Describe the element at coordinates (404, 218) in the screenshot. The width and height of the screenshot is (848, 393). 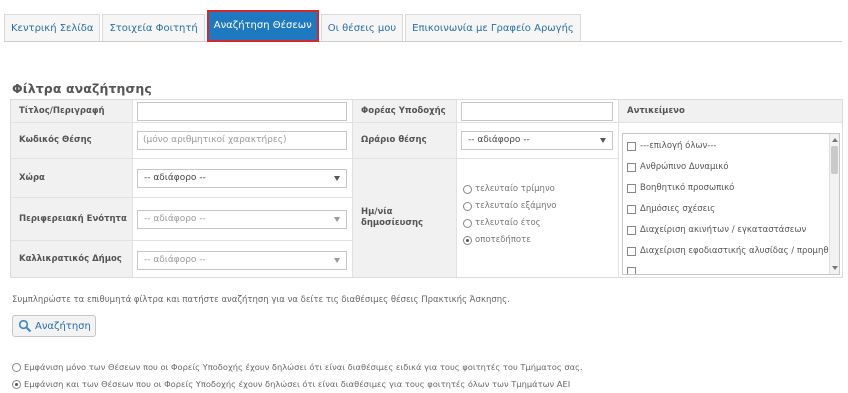
I see `date-label: Ημ/νία δημοσίευσης` at that location.